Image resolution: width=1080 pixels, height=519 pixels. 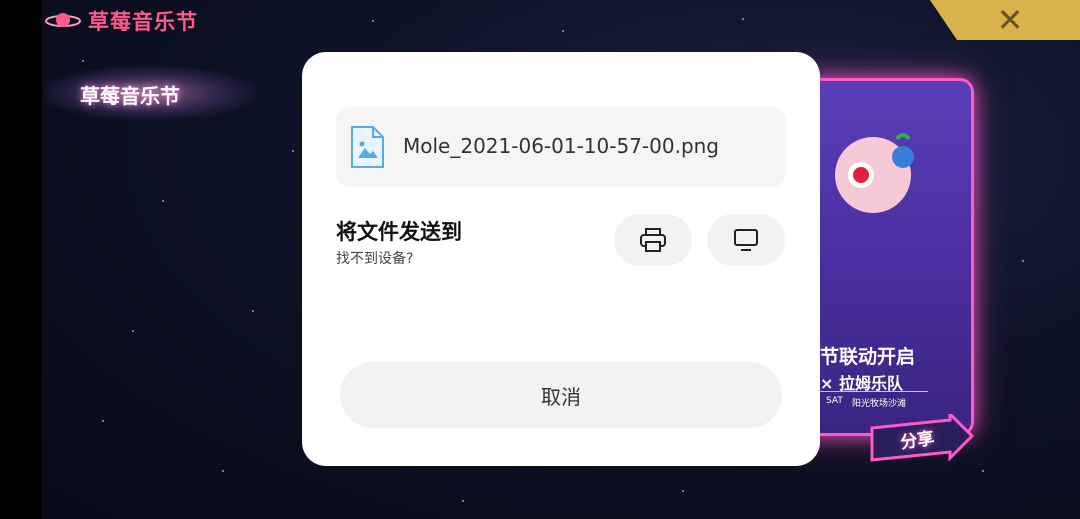 I want to click on no-device-link: 找不到设备?, so click(x=374, y=258).